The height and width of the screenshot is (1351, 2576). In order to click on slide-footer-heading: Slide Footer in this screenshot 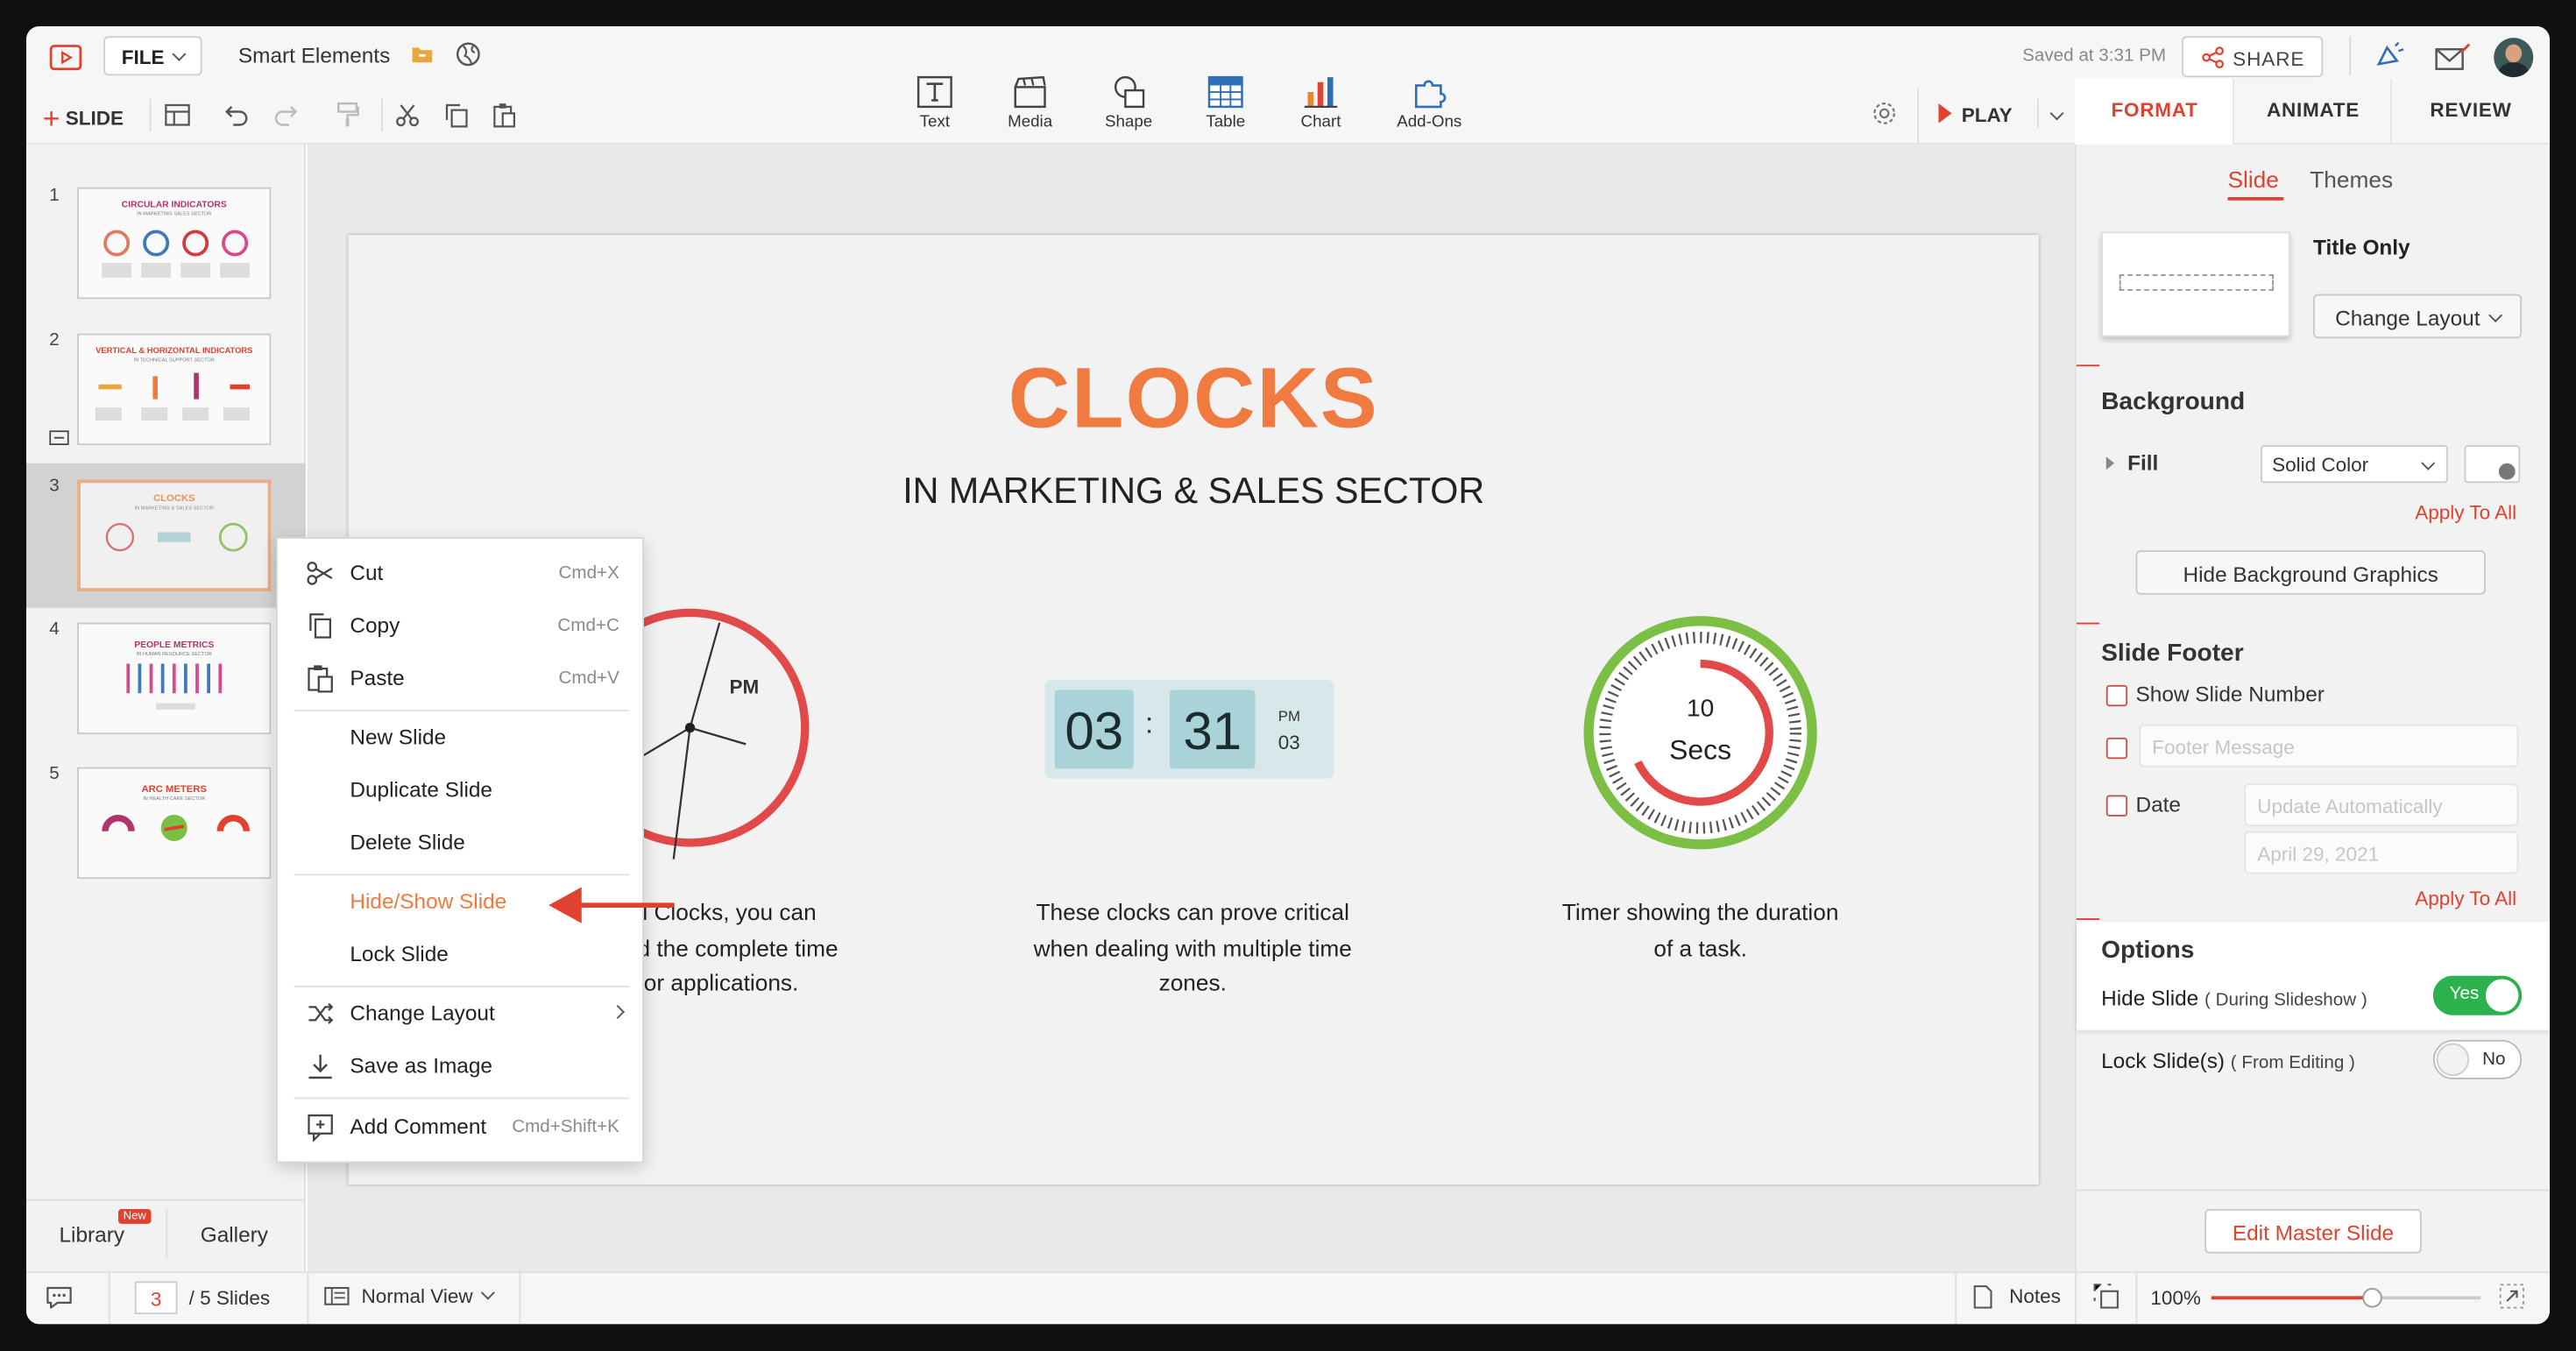, I will do `click(2172, 653)`.